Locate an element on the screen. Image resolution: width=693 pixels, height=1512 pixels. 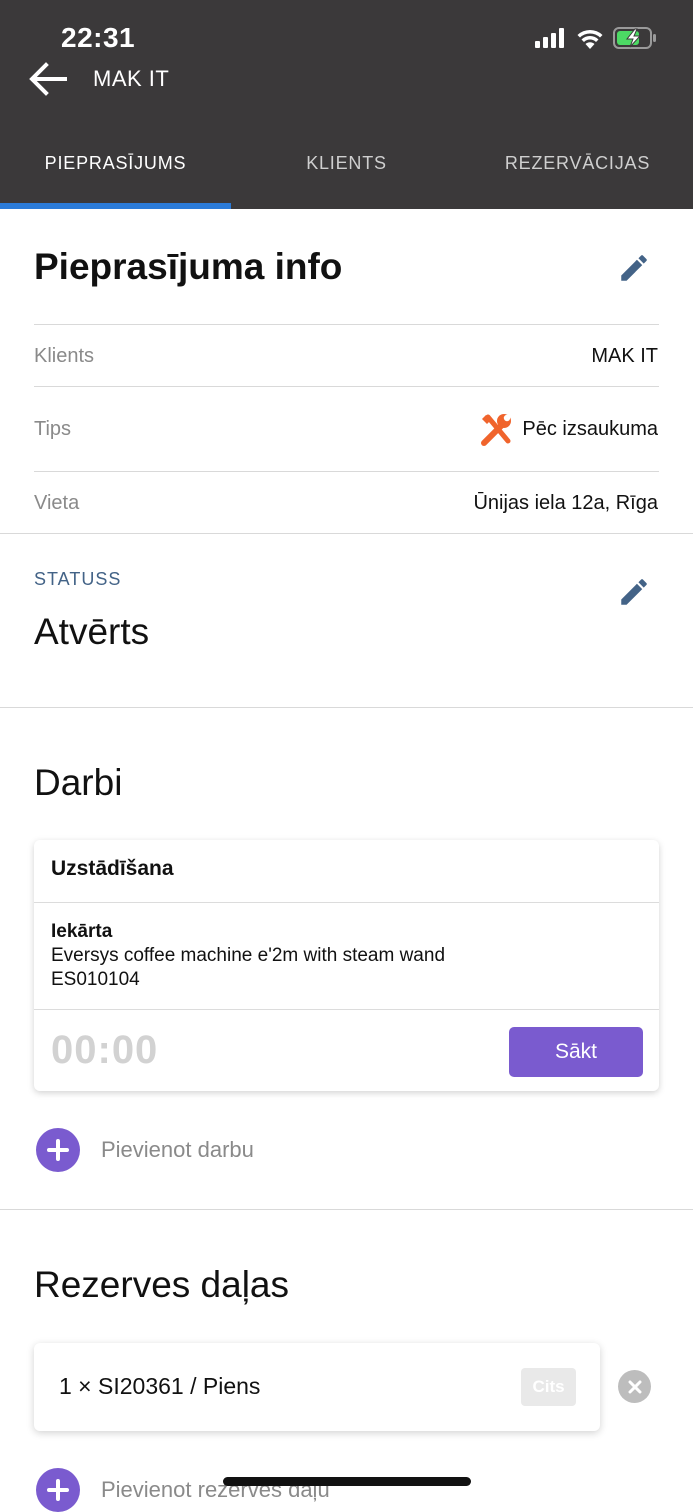
start-button: Sākt is located at coordinates (576, 1052).